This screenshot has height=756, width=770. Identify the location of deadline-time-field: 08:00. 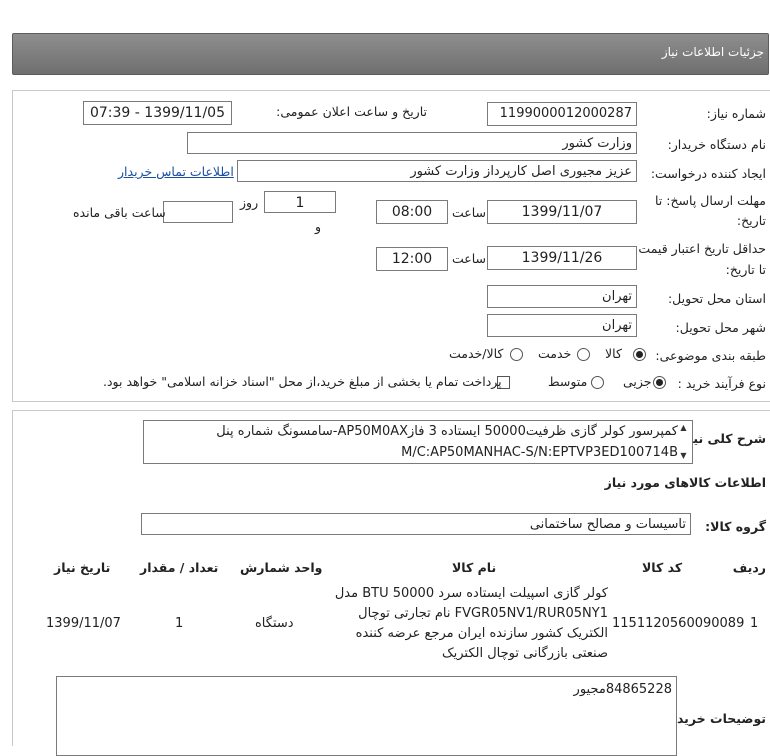
(412, 212).